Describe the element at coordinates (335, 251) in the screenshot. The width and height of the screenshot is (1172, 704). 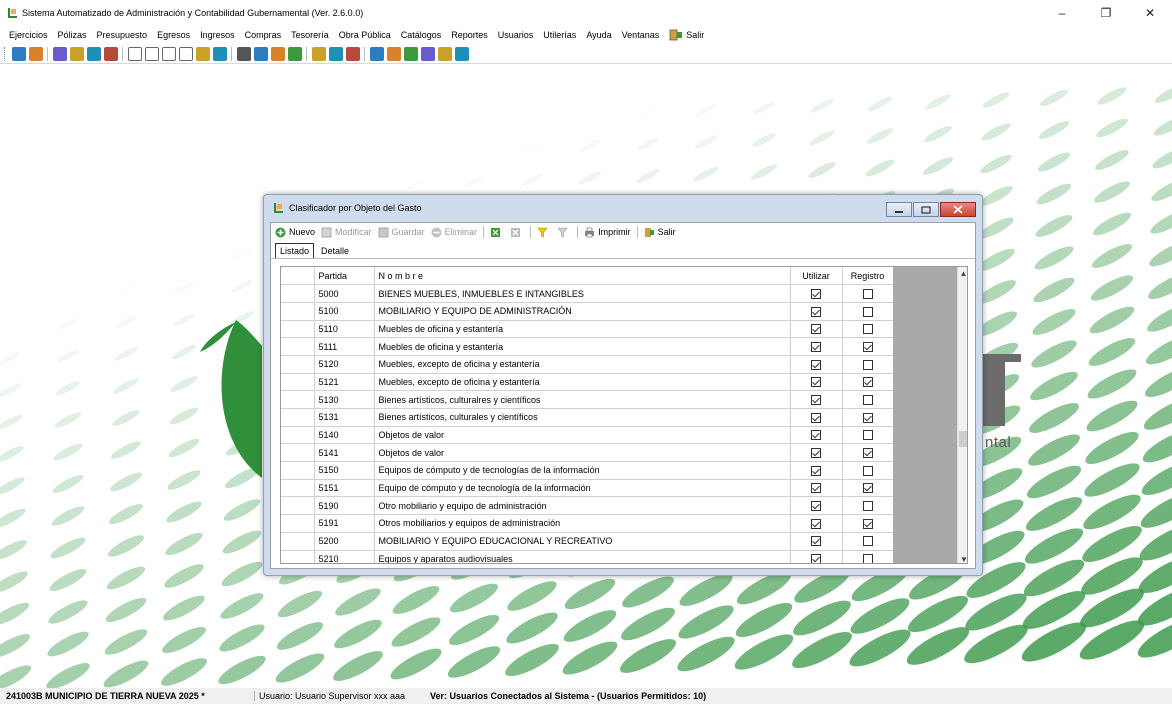
I see `tab-detalle: Detalle` at that location.